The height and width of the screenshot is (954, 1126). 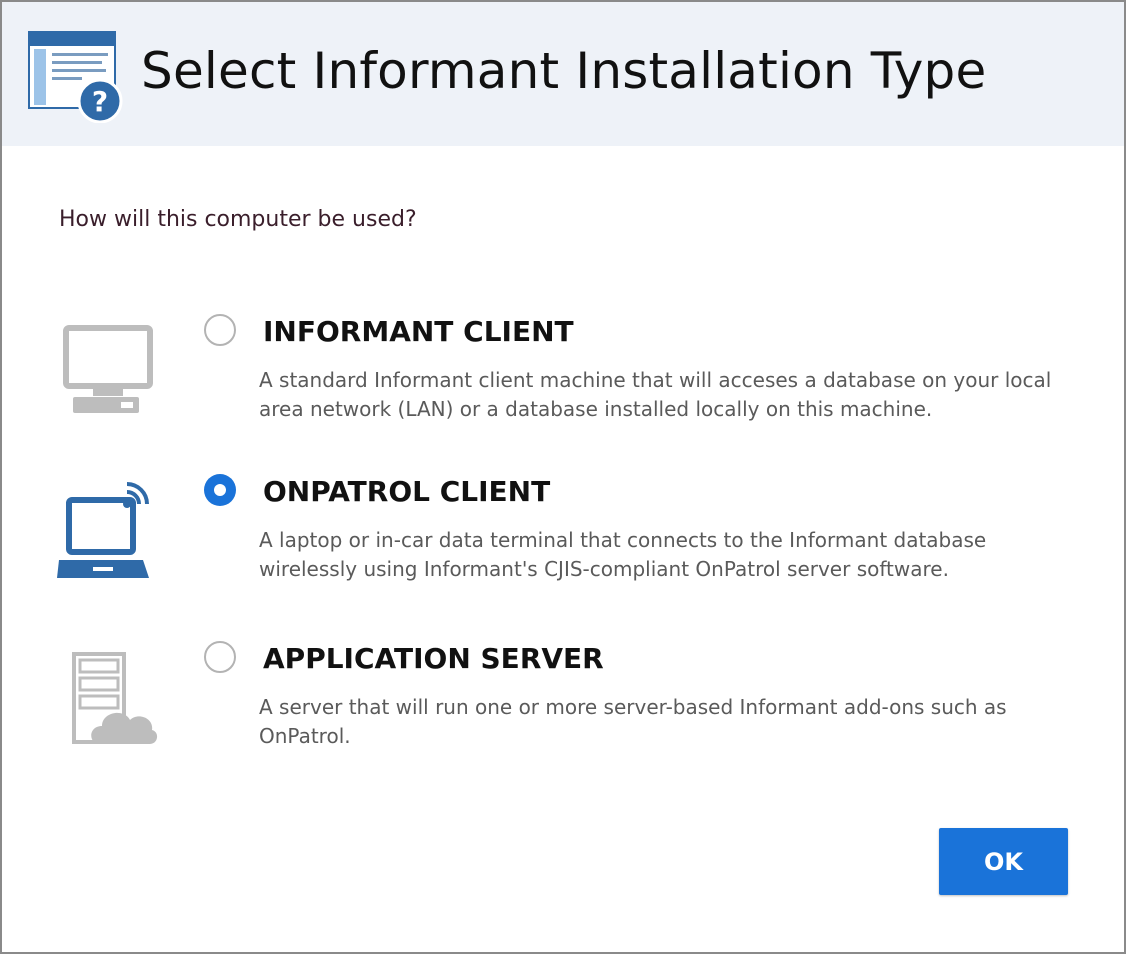 What do you see at coordinates (418, 331) in the screenshot?
I see `option-title-informant-client: INFORMANT CLIENT` at bounding box center [418, 331].